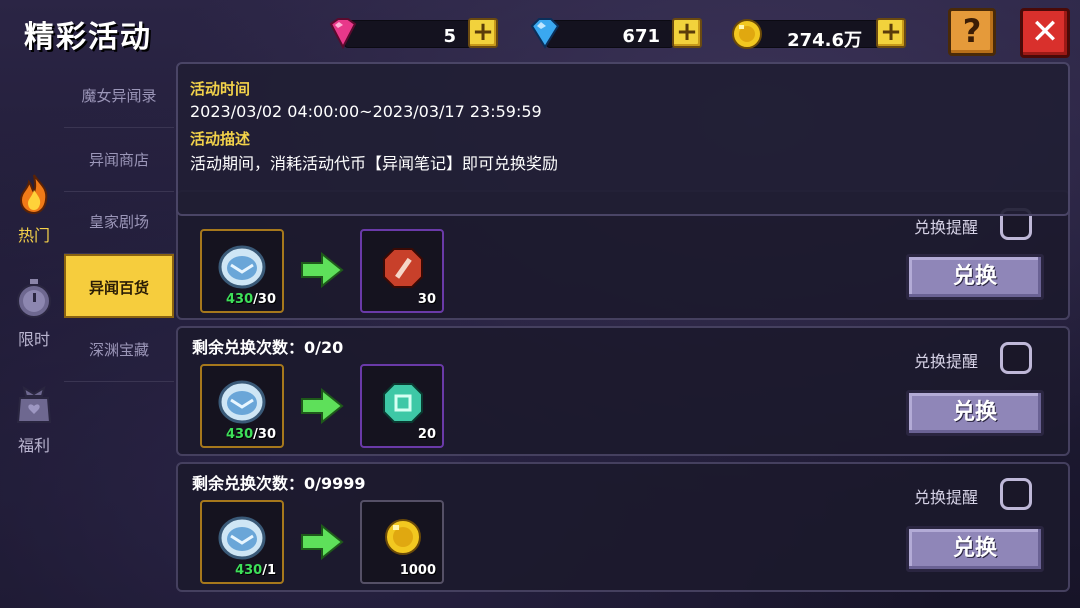  I want to click on subtab-oddity-department-store: 异闻百货, so click(119, 286).